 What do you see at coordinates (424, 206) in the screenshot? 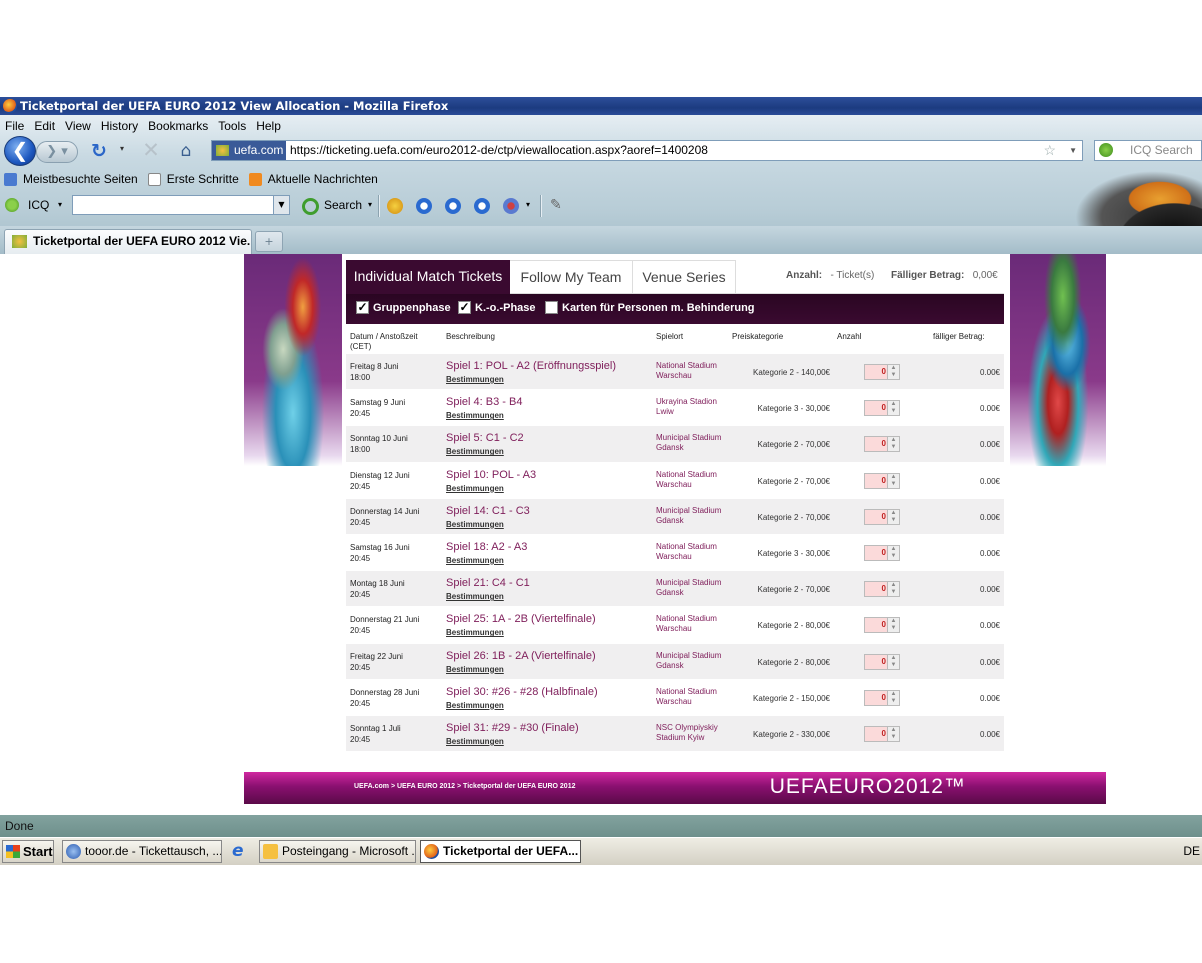
I see `zoom-icon` at bounding box center [424, 206].